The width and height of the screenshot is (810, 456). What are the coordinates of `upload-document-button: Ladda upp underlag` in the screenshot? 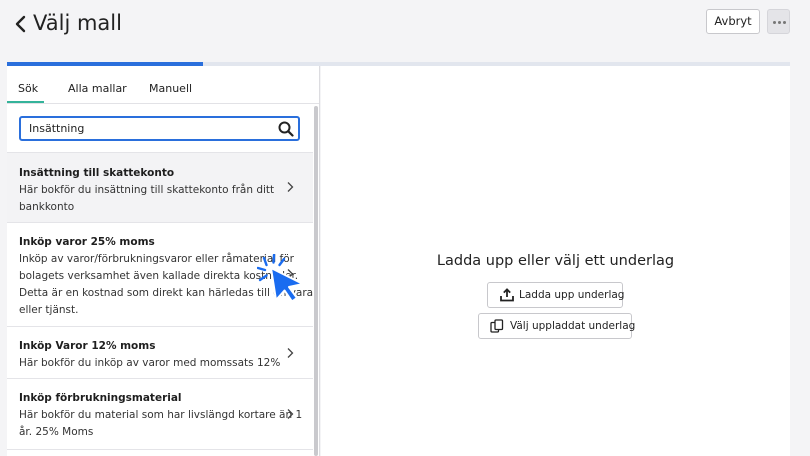 It's located at (556, 295).